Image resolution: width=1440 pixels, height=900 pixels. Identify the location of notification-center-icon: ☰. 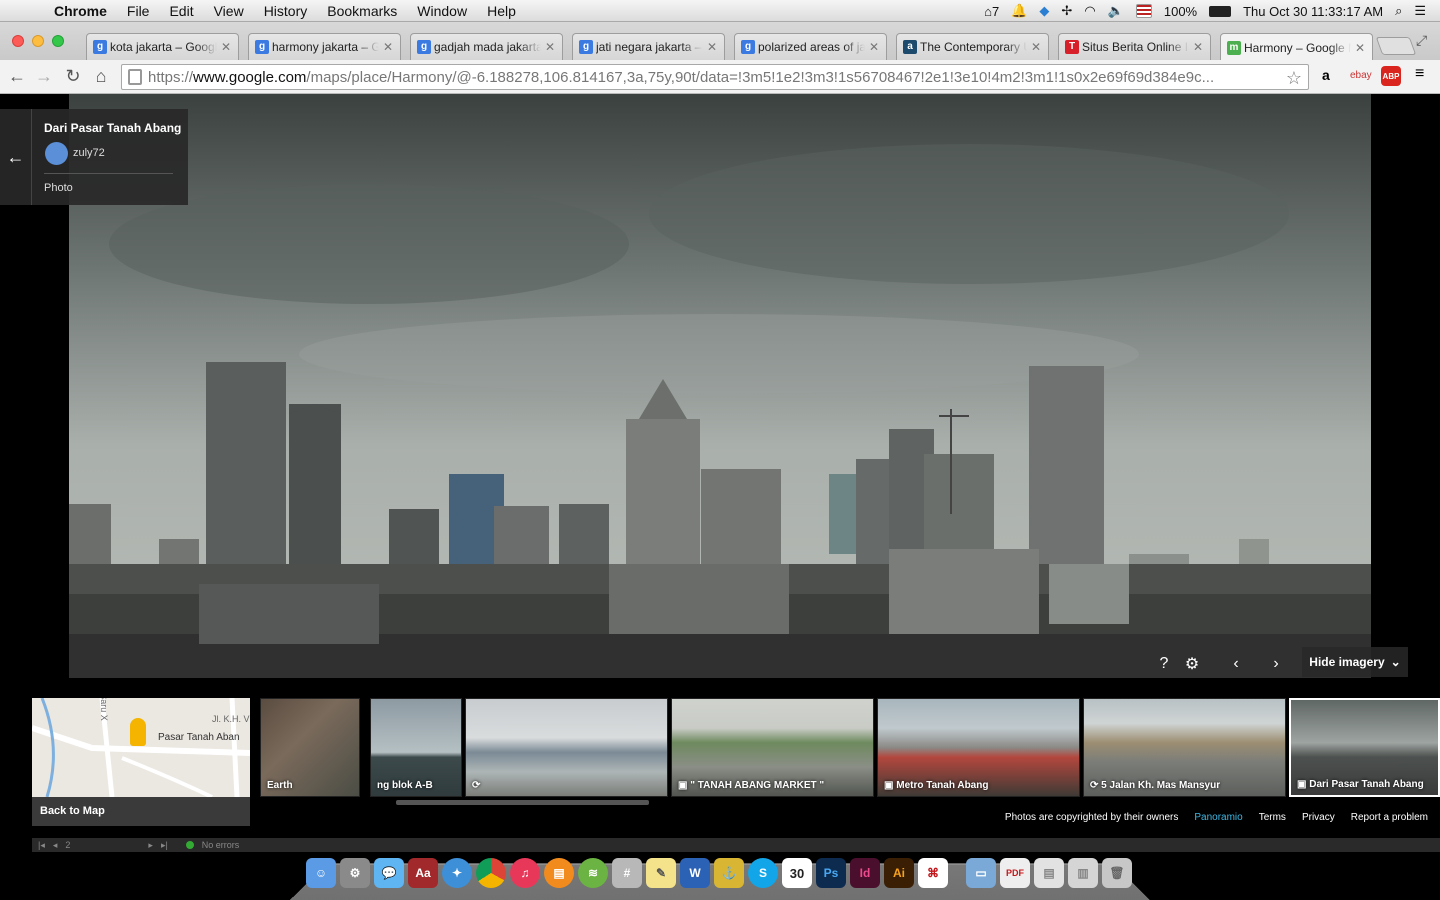
(1420, 11).